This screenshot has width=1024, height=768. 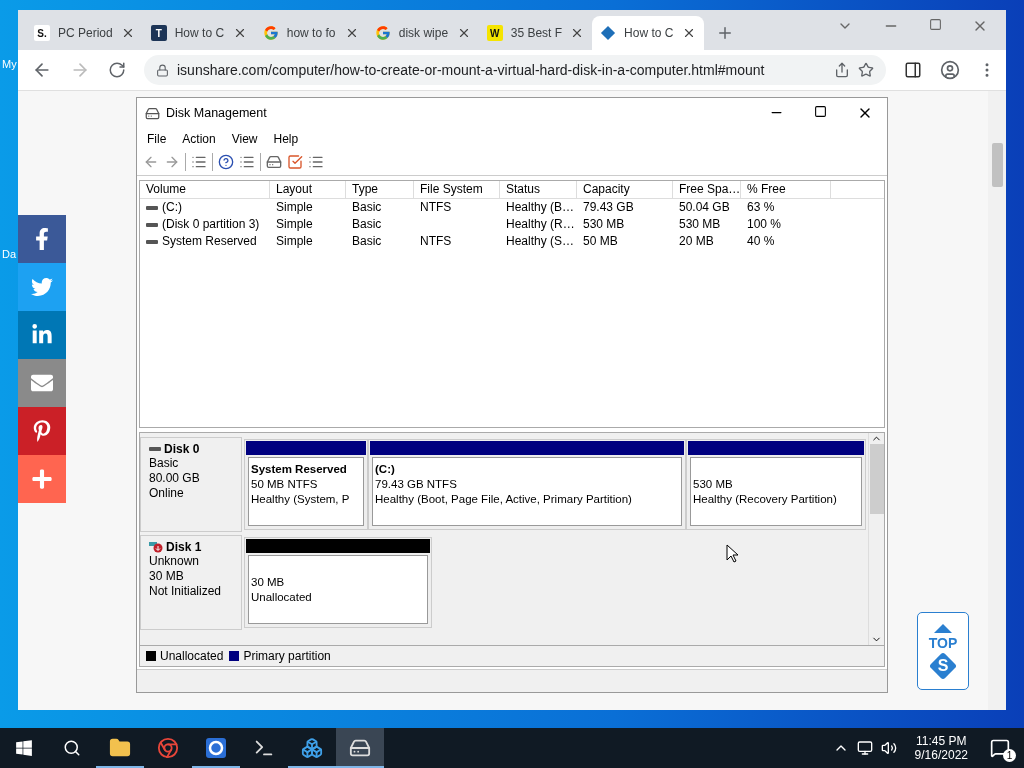 I want to click on browser-tab: disk wipe, so click(x=422, y=33).